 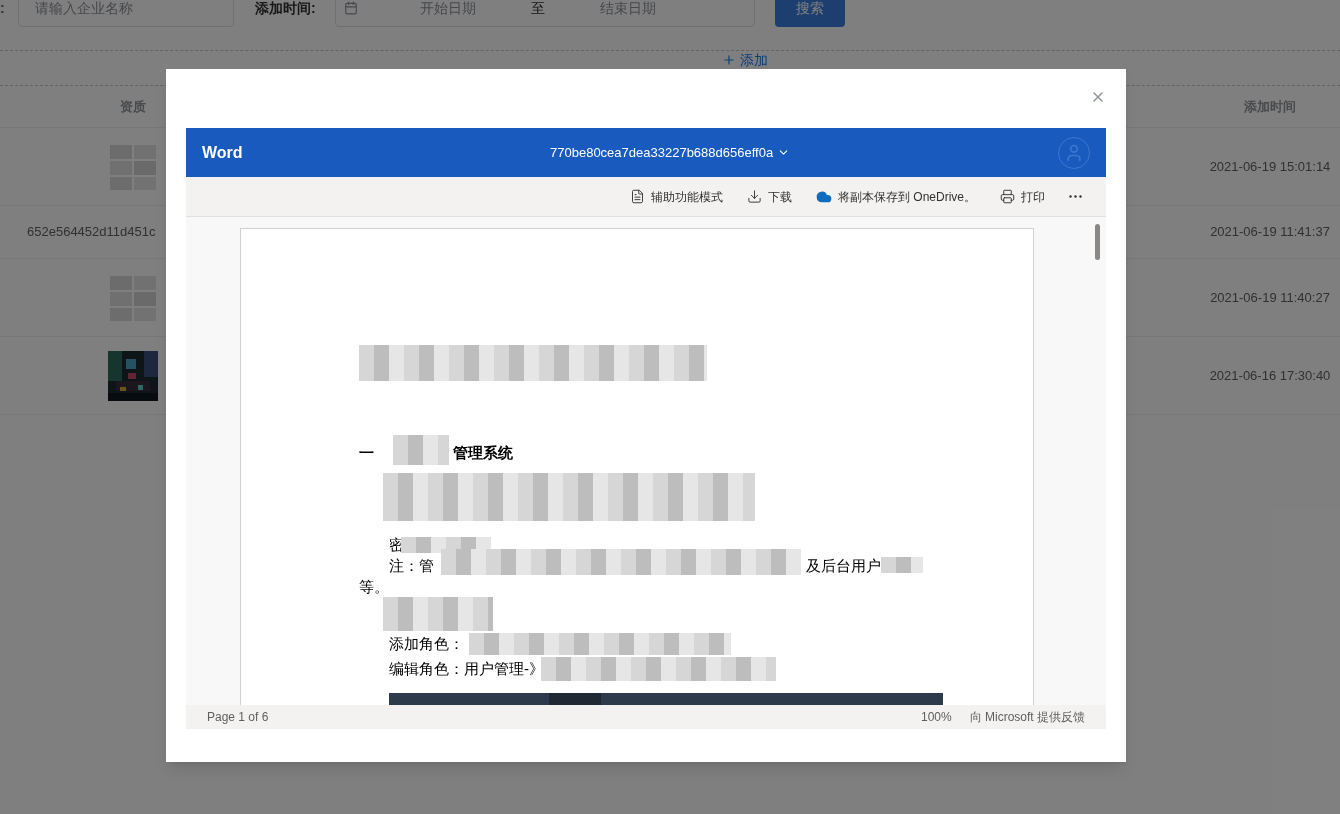 What do you see at coordinates (895, 196) in the screenshot?
I see `toolbar-button: 将副本保存到 OneDrive。` at bounding box center [895, 196].